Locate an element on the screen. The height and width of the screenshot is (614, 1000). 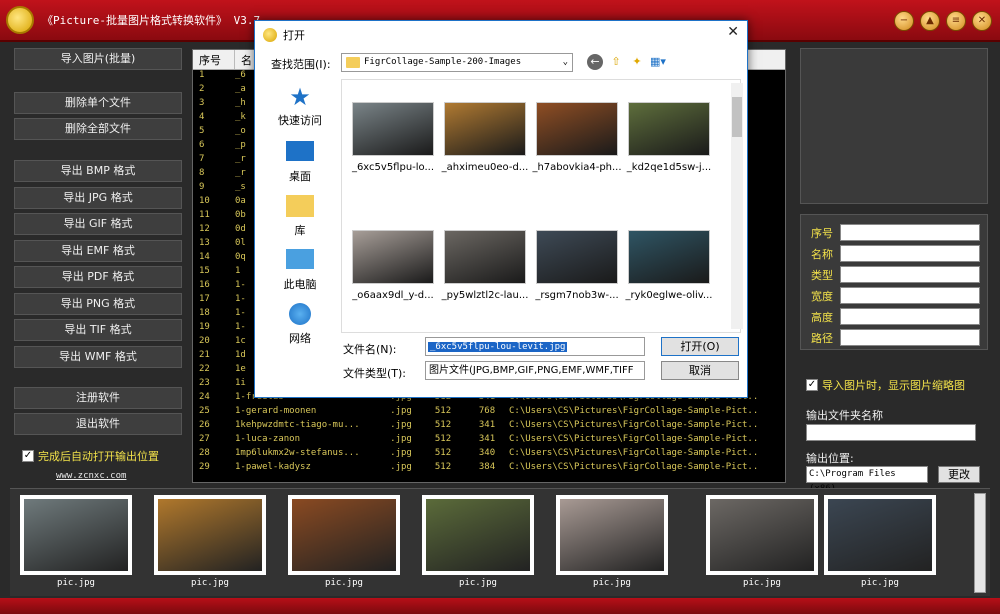
exit-button: 退出软件 is located at coordinates (98, 424).